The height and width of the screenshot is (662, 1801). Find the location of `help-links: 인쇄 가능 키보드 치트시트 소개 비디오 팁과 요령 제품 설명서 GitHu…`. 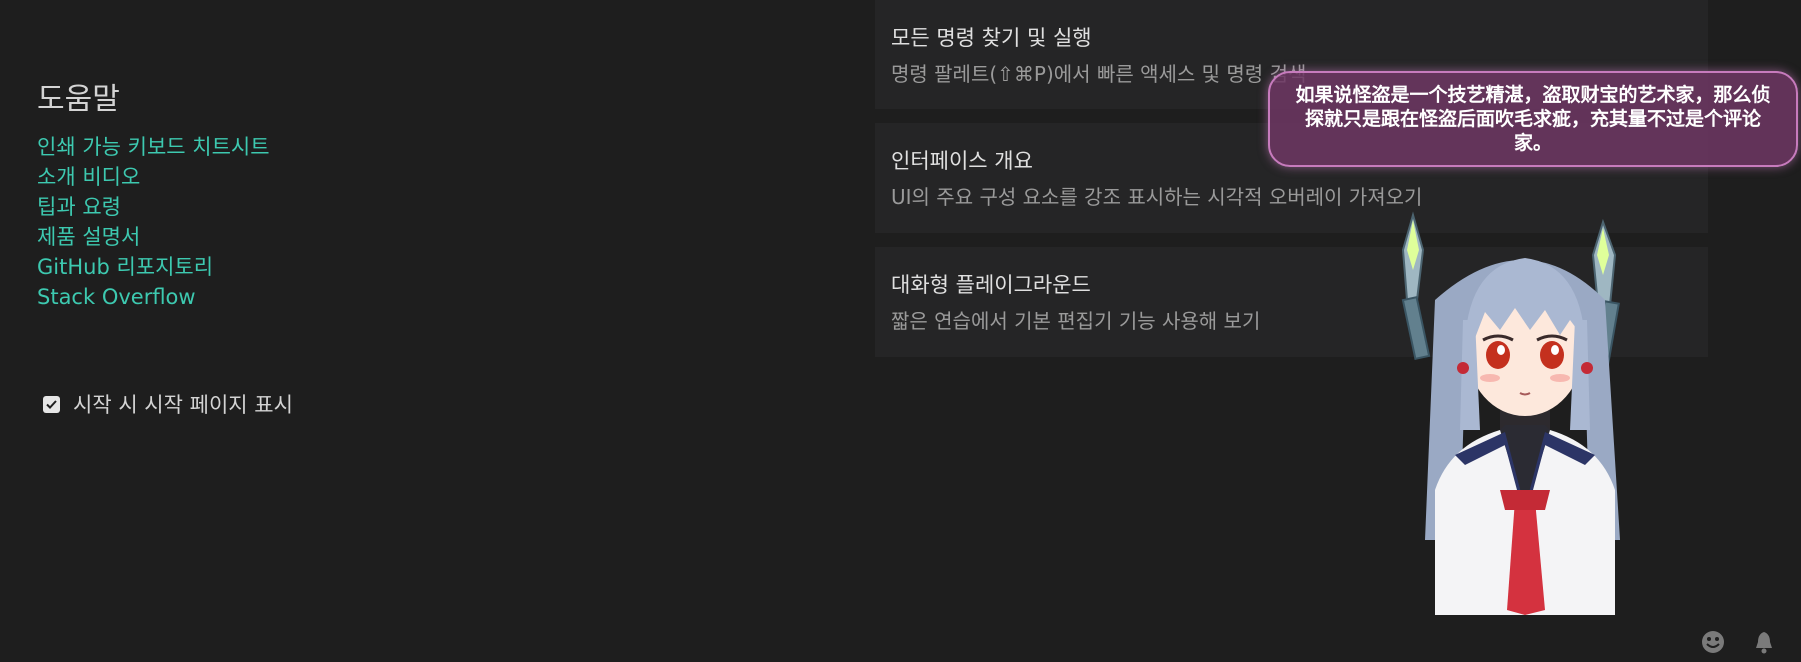

help-links: 인쇄 가능 키보드 치트시트 소개 비디오 팁과 요령 제품 설명서 GitHu… is located at coordinates (153, 222).